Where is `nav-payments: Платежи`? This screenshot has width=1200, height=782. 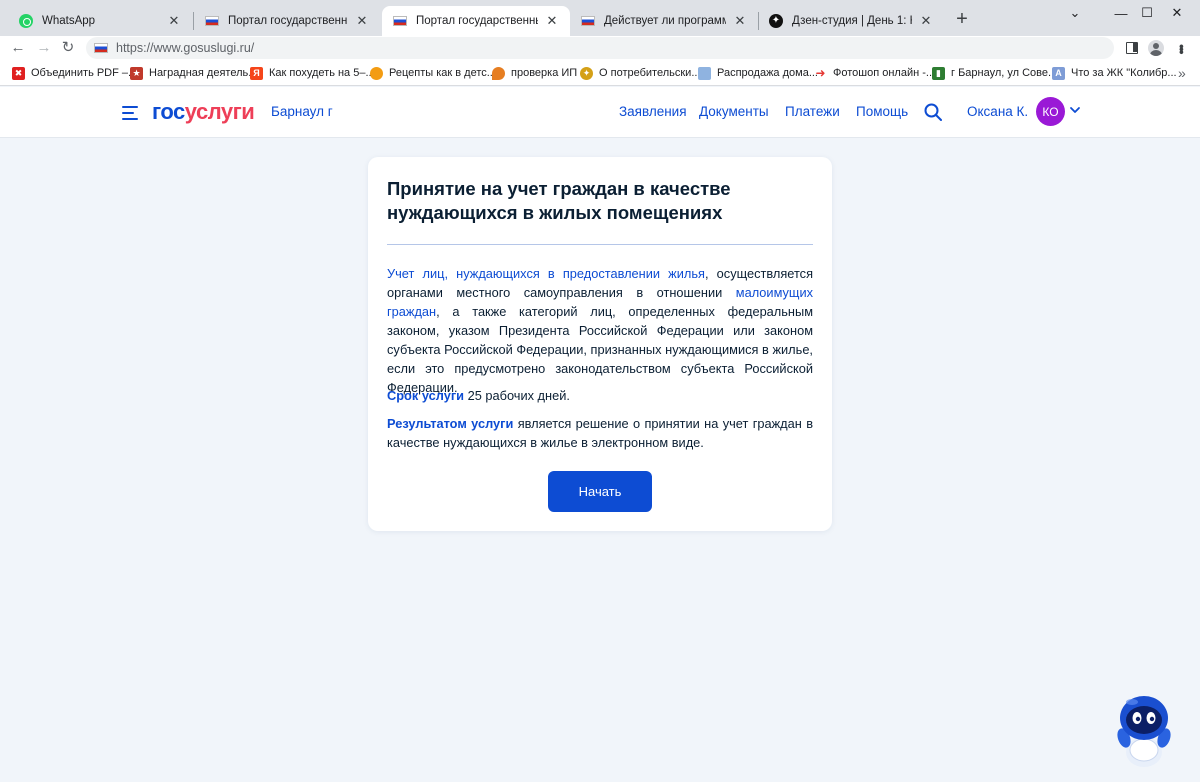 nav-payments: Платежи is located at coordinates (812, 111).